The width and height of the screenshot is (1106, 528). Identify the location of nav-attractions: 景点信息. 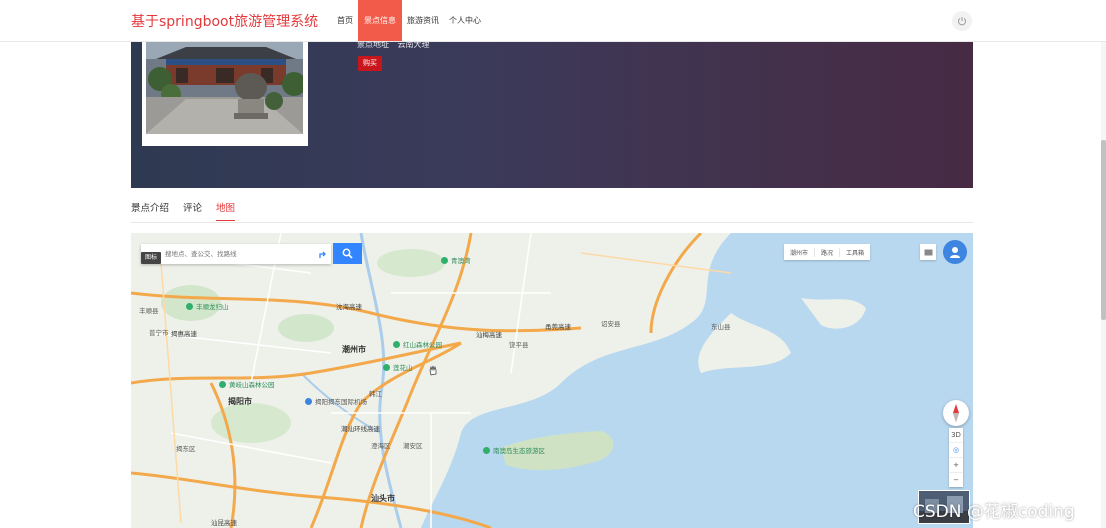
(380, 20).